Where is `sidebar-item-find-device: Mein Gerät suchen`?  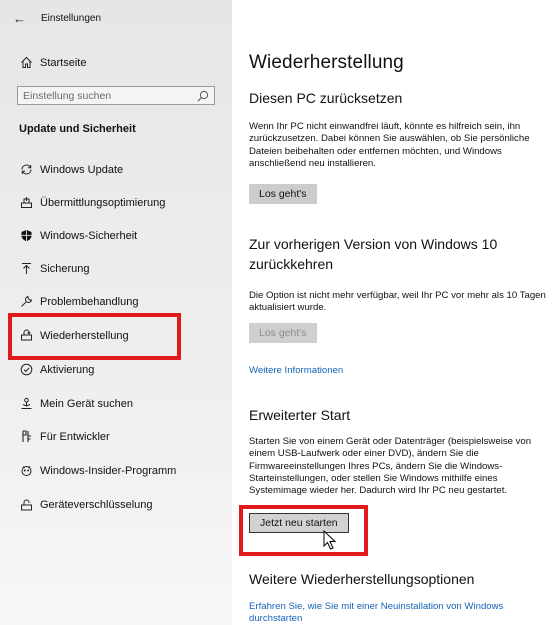 sidebar-item-find-device: Mein Gerät suchen is located at coordinates (116, 405).